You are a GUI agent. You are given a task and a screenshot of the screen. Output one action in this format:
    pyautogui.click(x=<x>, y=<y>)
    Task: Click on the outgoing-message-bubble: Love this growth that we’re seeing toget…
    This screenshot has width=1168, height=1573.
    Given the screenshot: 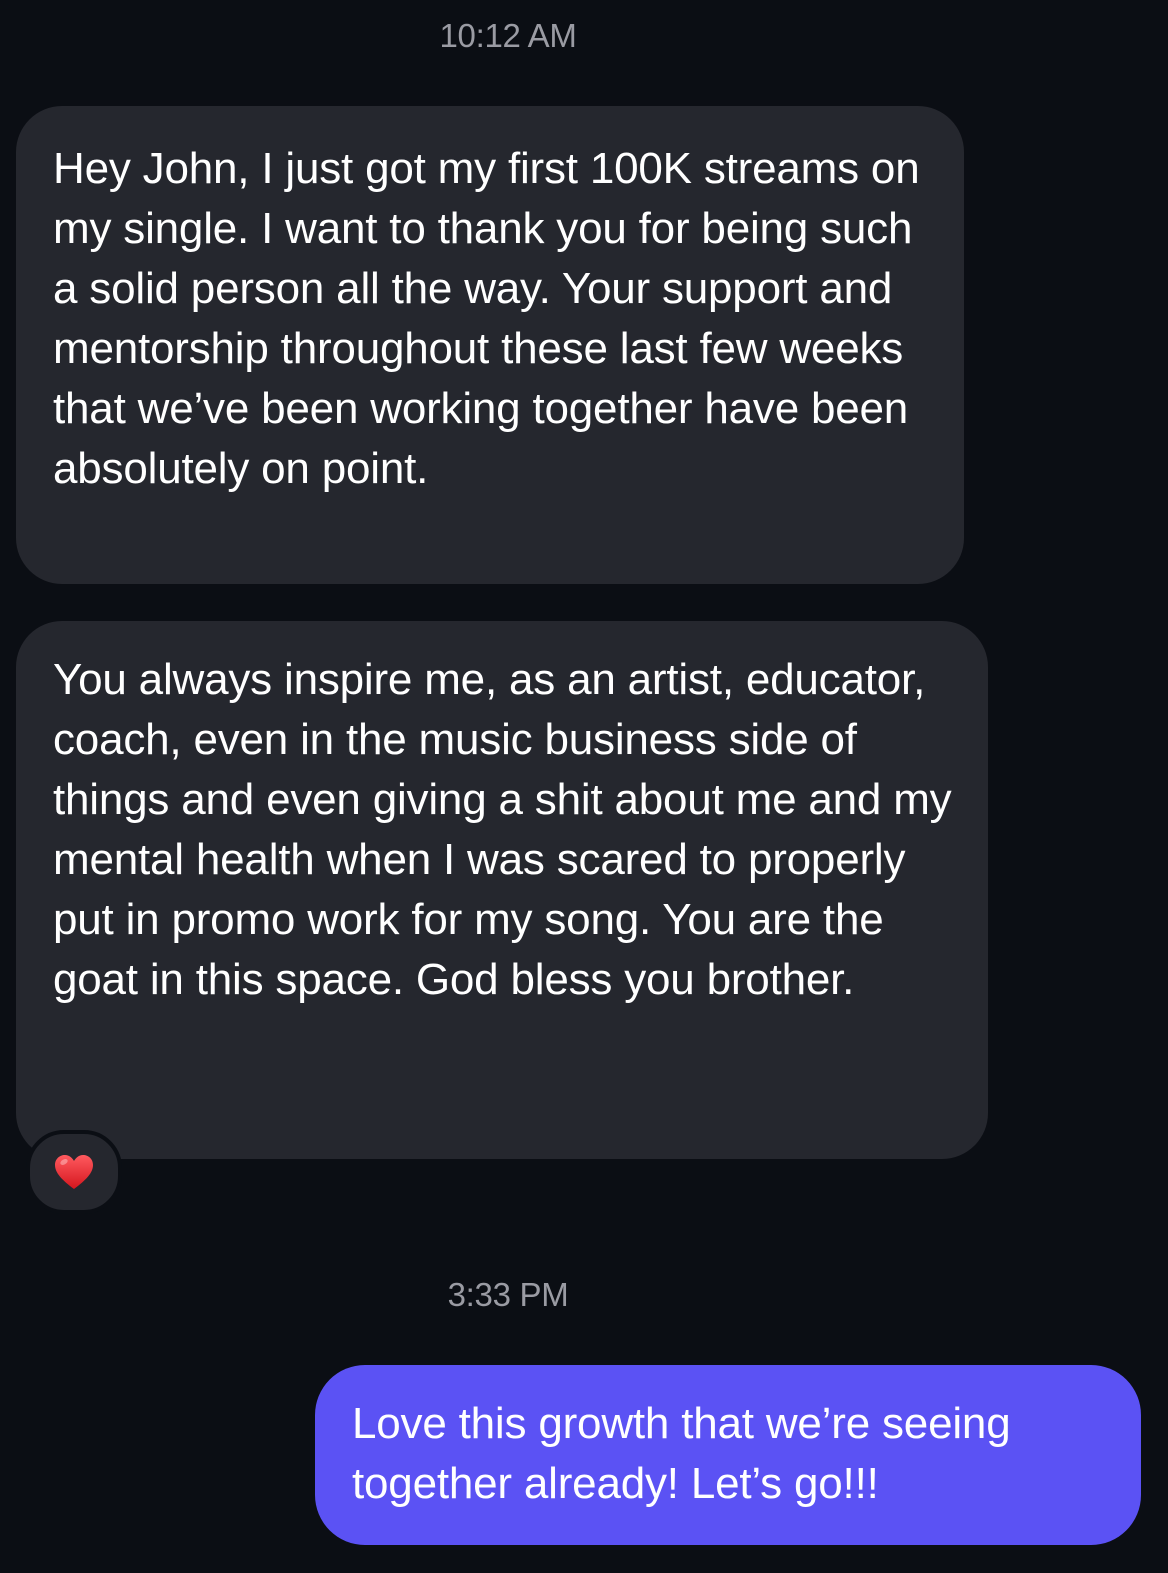 What is the action you would take?
    pyautogui.click(x=728, y=1455)
    